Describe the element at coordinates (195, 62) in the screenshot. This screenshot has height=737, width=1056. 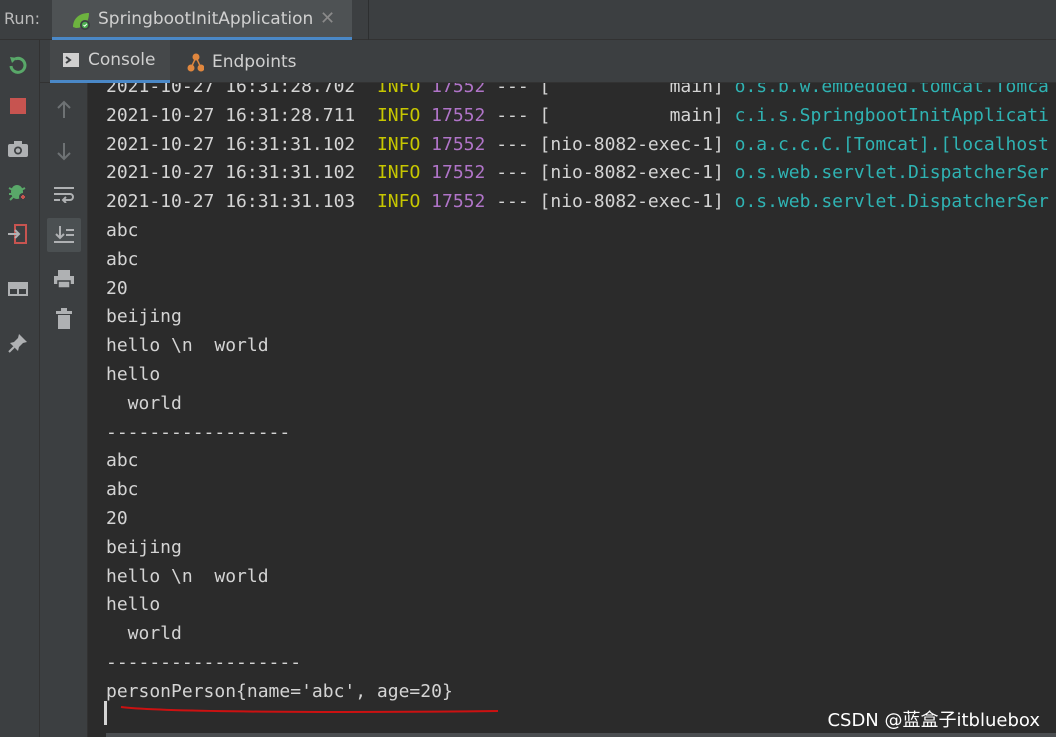
I see `endpoints-icon` at that location.